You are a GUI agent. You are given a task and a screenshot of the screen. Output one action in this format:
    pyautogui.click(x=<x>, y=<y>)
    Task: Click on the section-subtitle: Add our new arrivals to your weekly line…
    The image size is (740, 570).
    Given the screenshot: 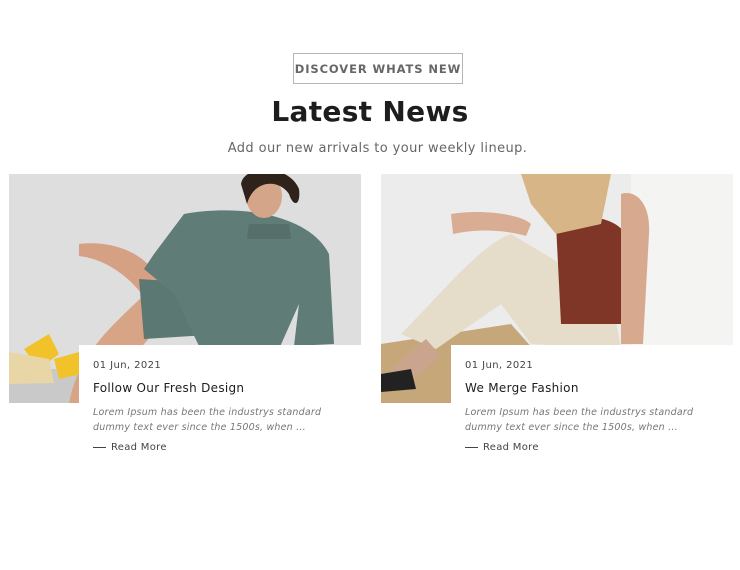 What is the action you would take?
    pyautogui.click(x=377, y=148)
    